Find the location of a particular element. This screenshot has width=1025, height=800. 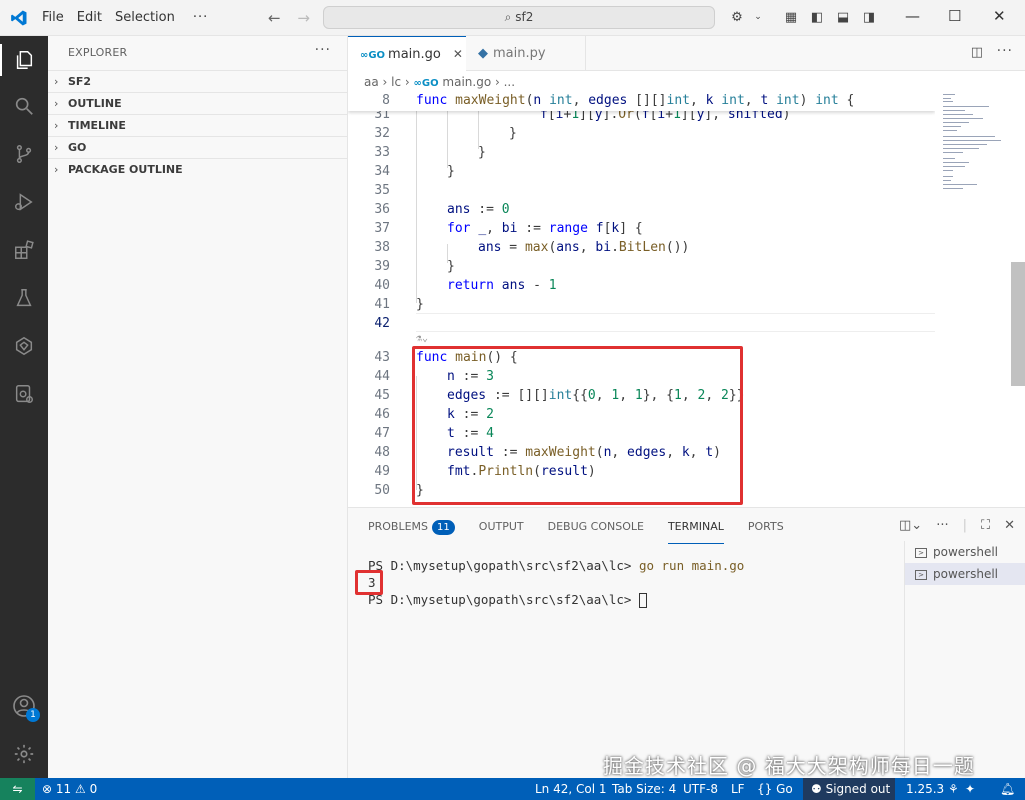

menu-selection: Selection is located at coordinates (145, 17).